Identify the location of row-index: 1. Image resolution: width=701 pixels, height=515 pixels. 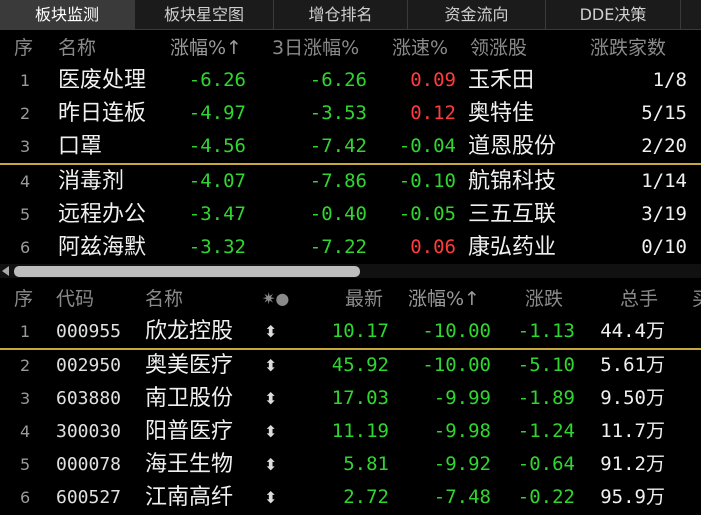
(25, 331).